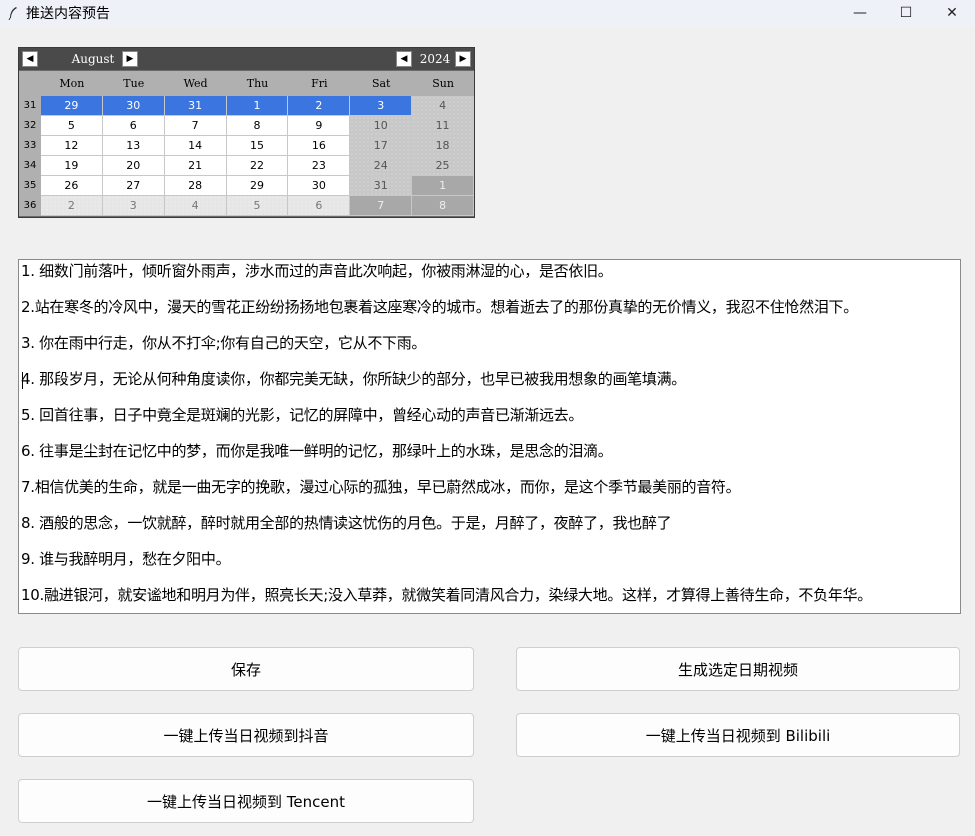  I want to click on day-cell: 20, so click(133, 166).